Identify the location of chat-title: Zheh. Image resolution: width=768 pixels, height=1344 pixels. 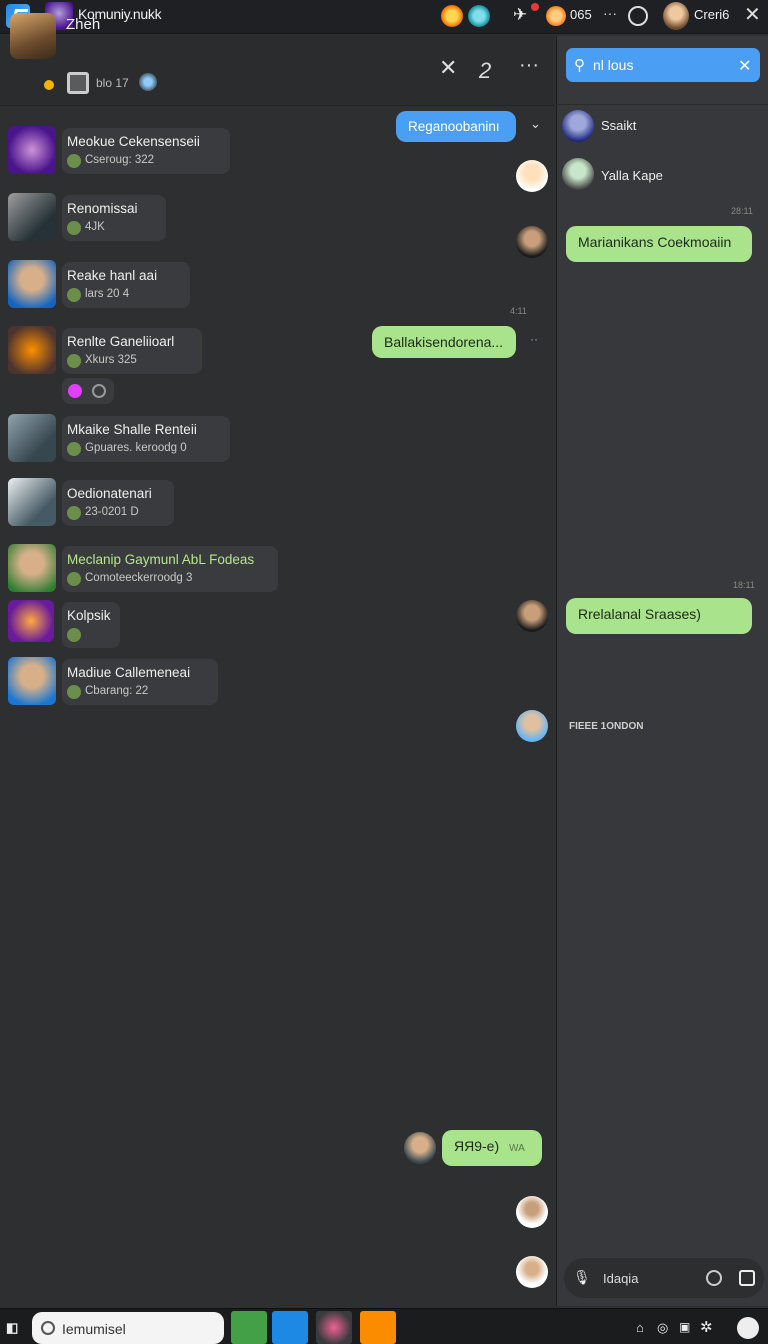
(83, 24).